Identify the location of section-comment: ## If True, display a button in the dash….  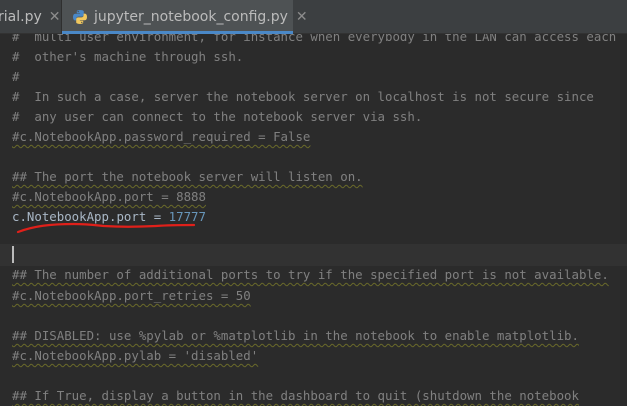
(295, 395).